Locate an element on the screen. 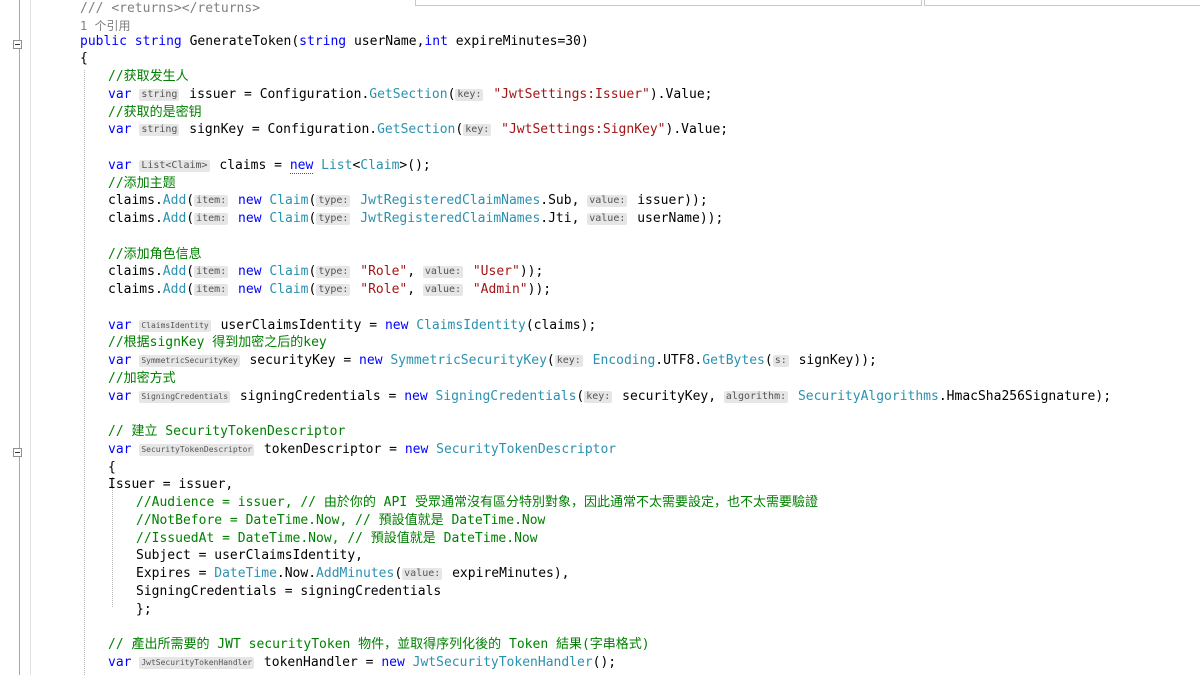 The height and width of the screenshot is (675, 1200). code-line: Subject = userClaimsIdentity, is located at coordinates (249, 556).